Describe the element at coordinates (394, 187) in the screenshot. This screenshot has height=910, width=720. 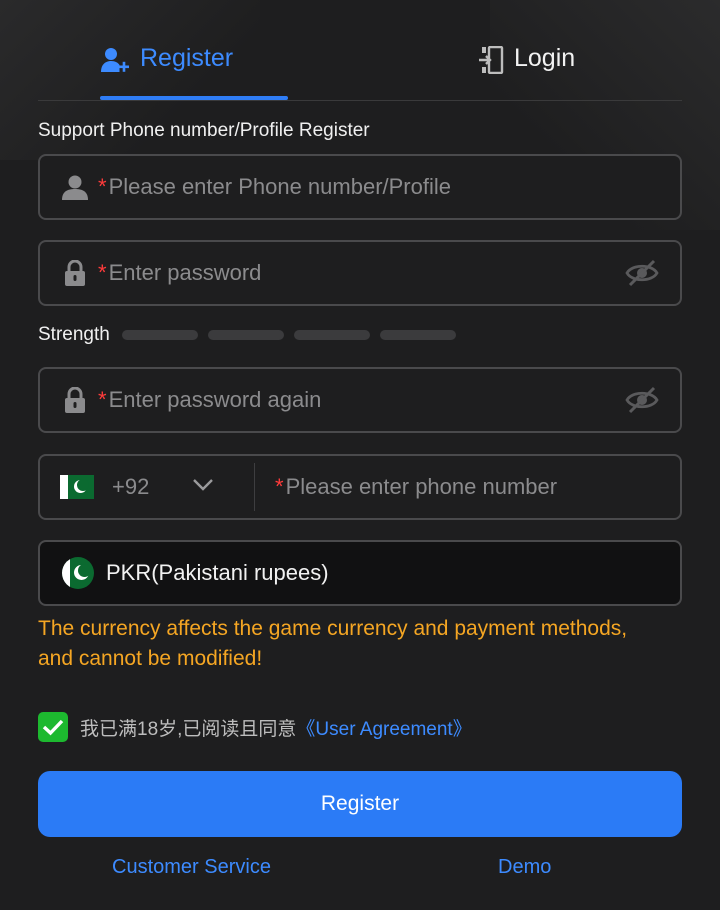
I see `profile-input` at that location.